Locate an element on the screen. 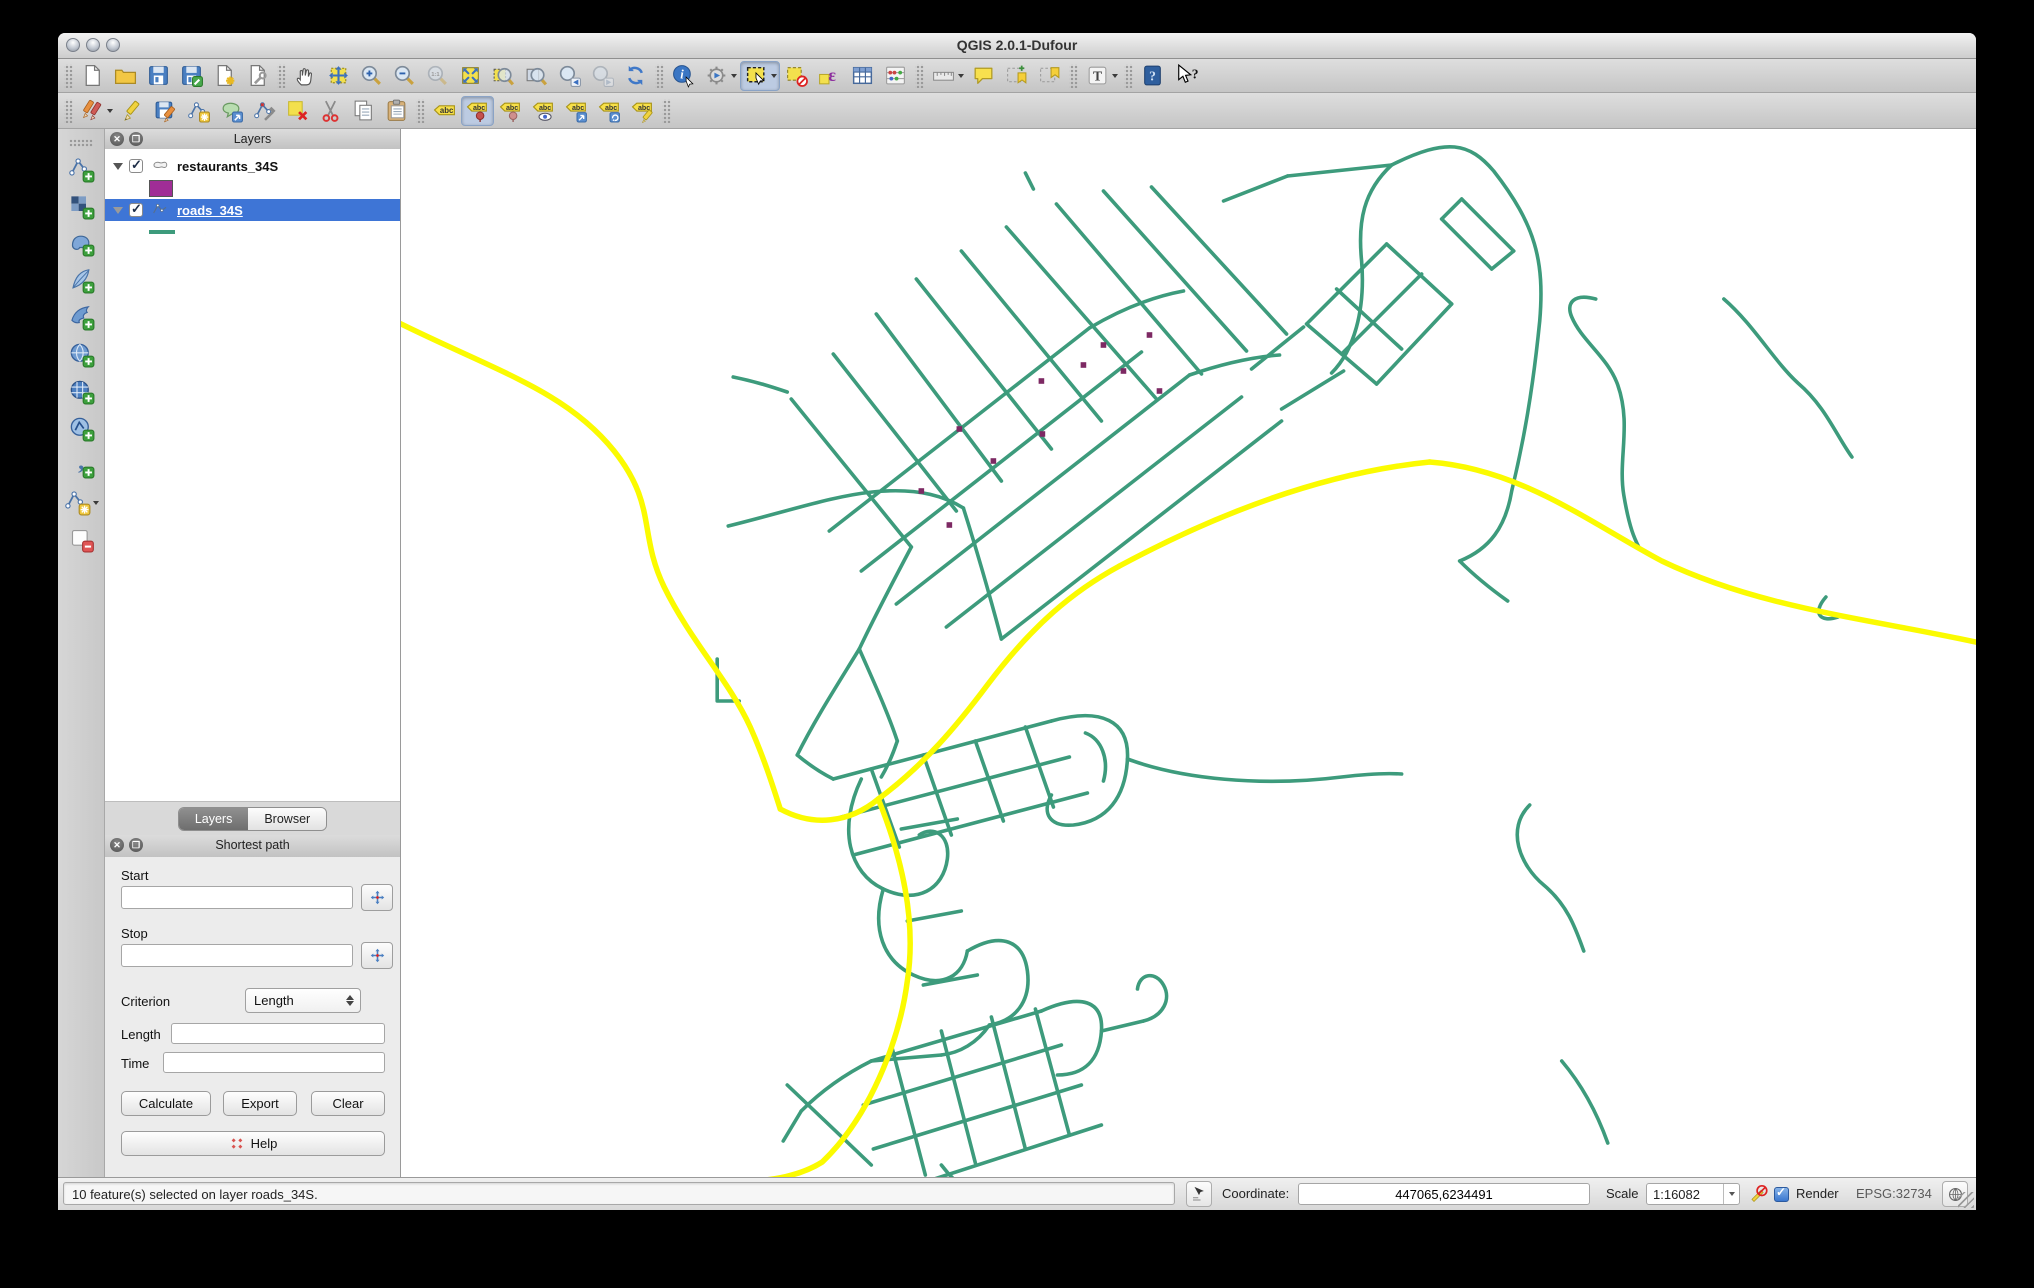  export-button: Export is located at coordinates (260, 1103).